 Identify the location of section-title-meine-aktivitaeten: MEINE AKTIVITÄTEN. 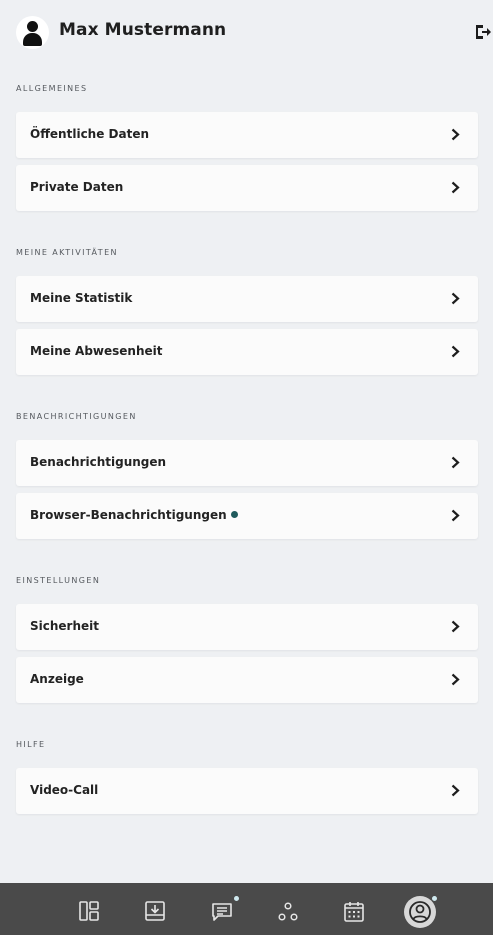
(67, 252).